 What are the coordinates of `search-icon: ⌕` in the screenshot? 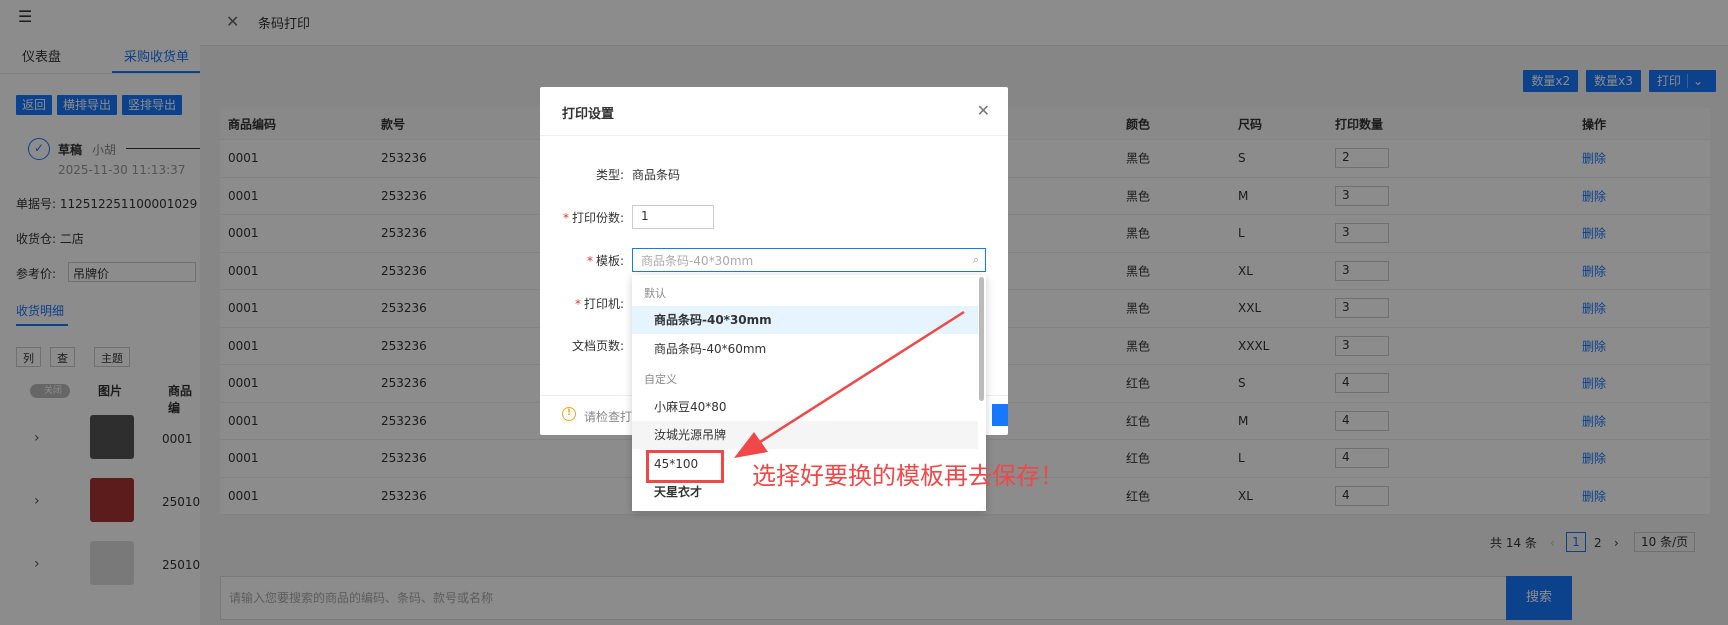 It's located at (975, 259).